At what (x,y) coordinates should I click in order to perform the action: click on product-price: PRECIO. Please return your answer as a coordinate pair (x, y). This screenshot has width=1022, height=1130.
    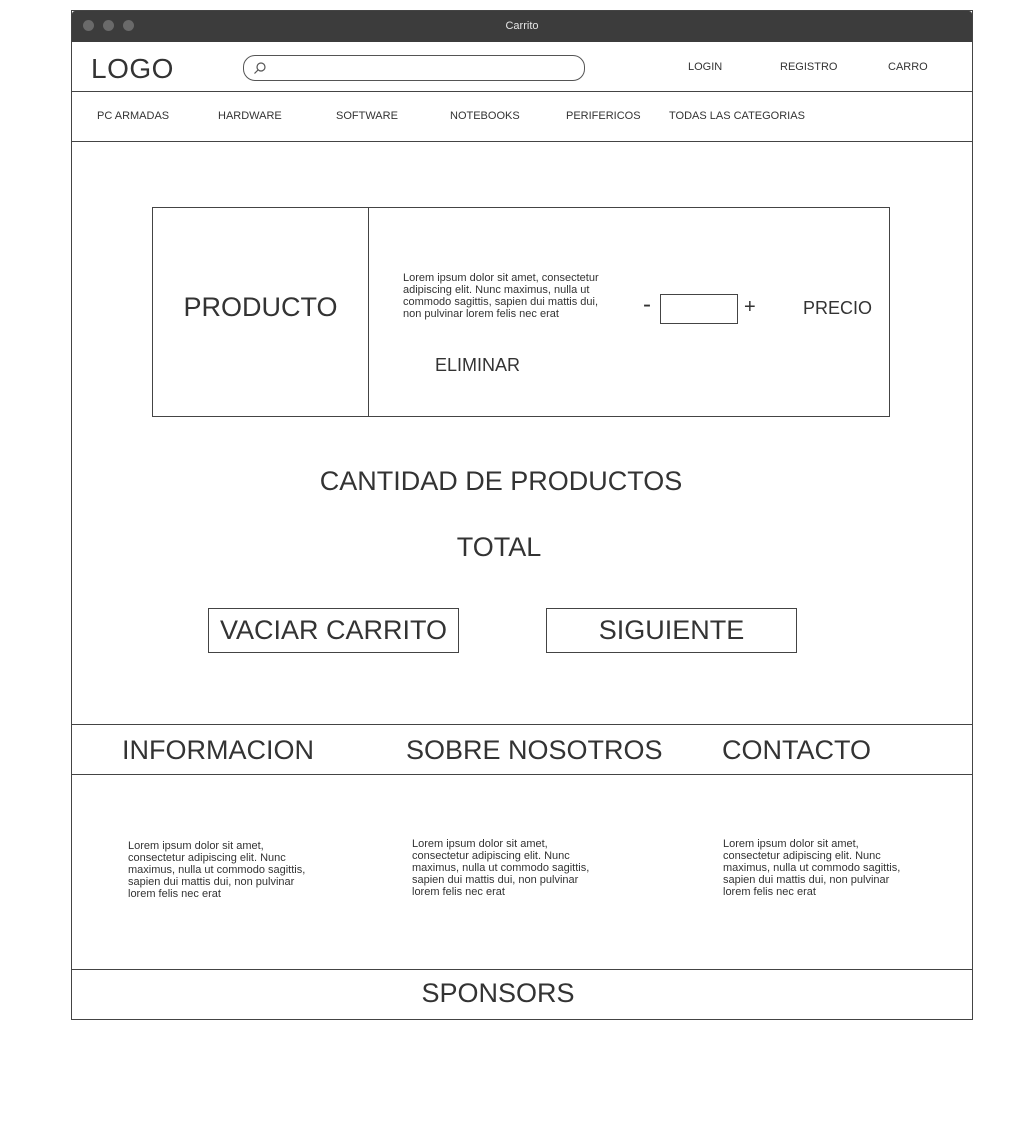
    Looking at the image, I should click on (838, 308).